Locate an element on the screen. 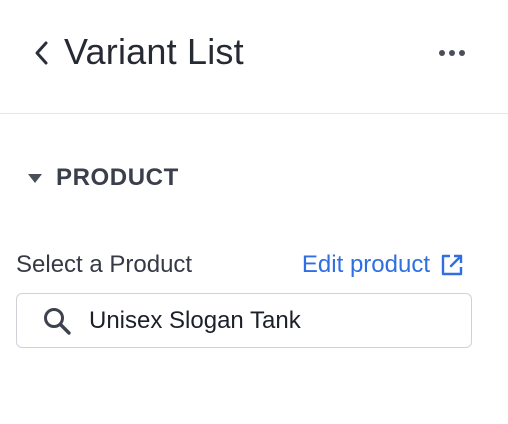 Image resolution: width=508 pixels, height=424 pixels. external-link-icon is located at coordinates (452, 265).